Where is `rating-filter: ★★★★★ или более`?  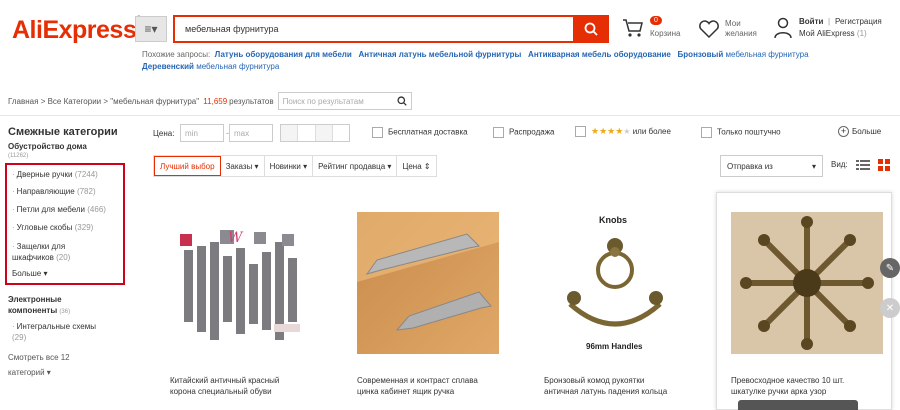
rating-filter: ★★★★★ или более is located at coordinates (623, 132).